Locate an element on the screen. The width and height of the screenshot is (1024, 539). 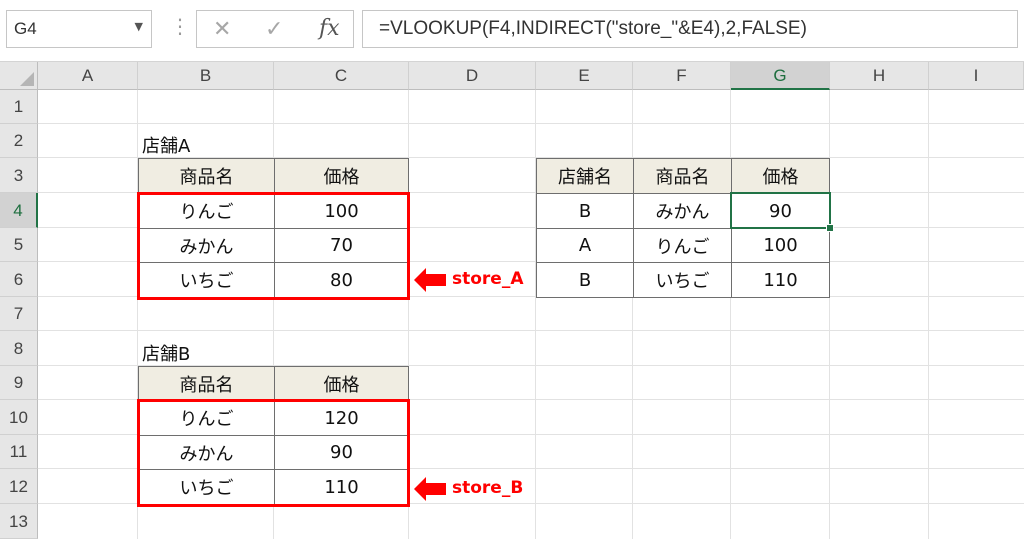
formula-buttons: ✕ ✓ fx is located at coordinates (275, 29).